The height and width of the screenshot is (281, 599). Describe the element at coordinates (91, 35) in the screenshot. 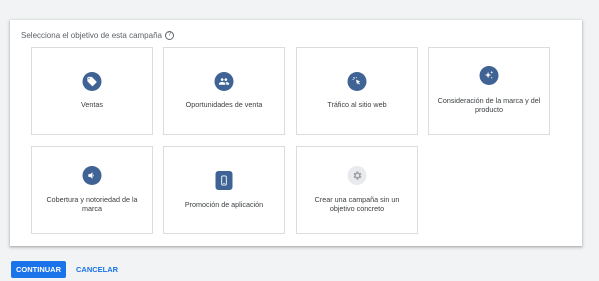

I see `goal-prompt-text: Selecciona el objetivo de esta campaña` at that location.